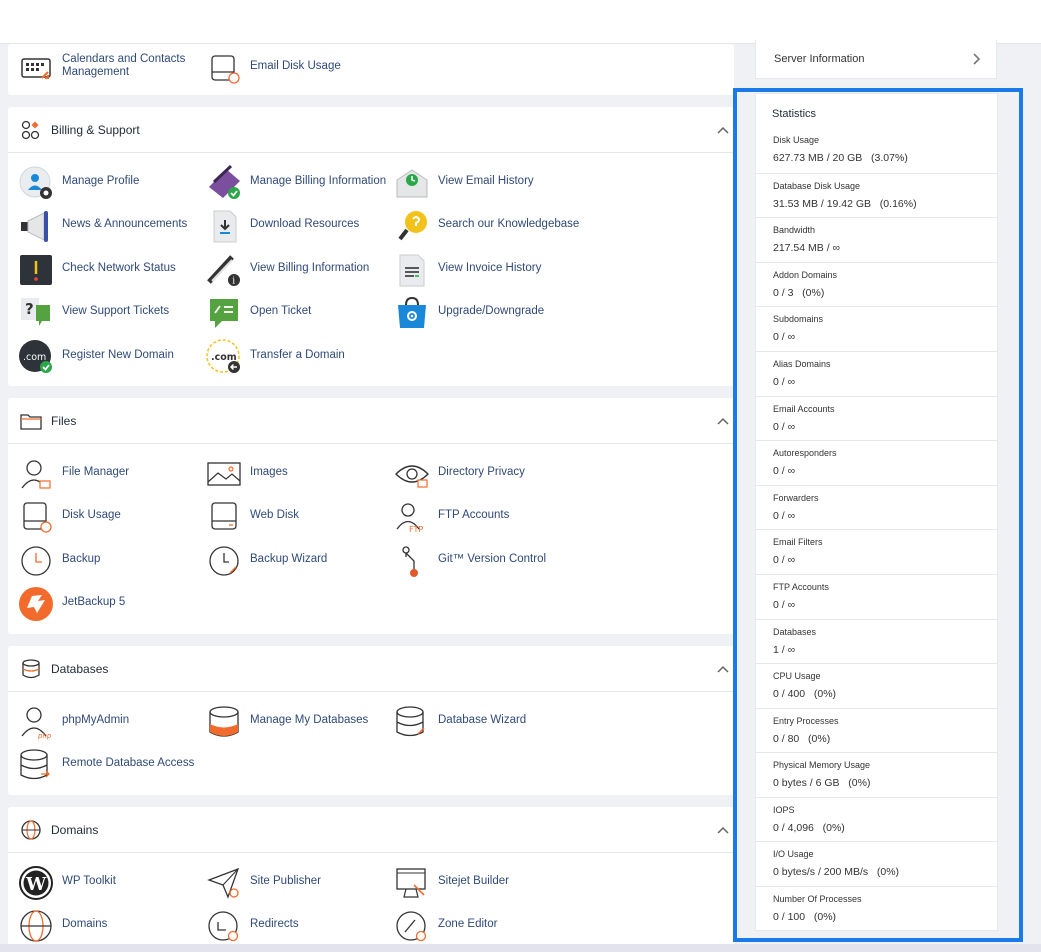  Describe the element at coordinates (520, 948) in the screenshot. I see `bottom-edge` at that location.